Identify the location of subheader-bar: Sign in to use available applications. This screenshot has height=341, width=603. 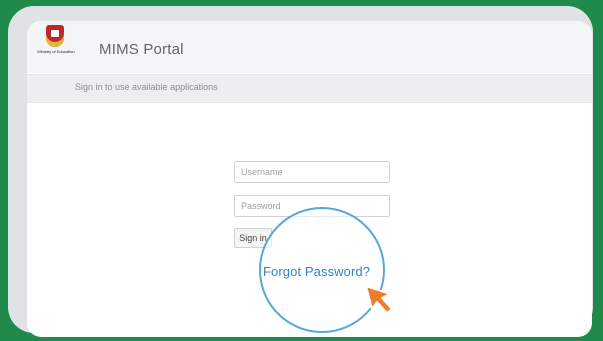
(309, 88).